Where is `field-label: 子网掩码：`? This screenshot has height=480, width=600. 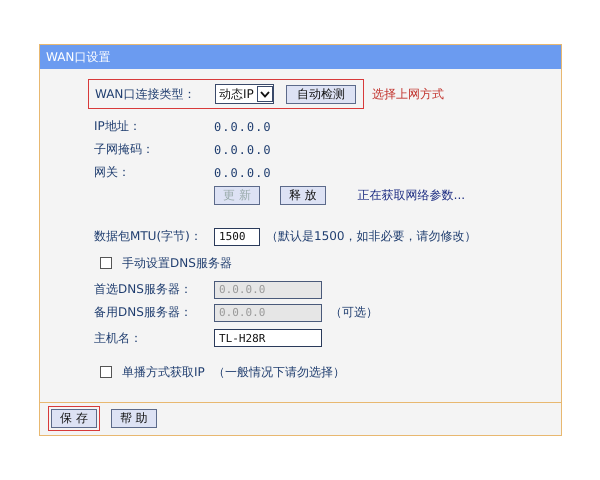 field-label: 子网掩码： is located at coordinates (124, 149).